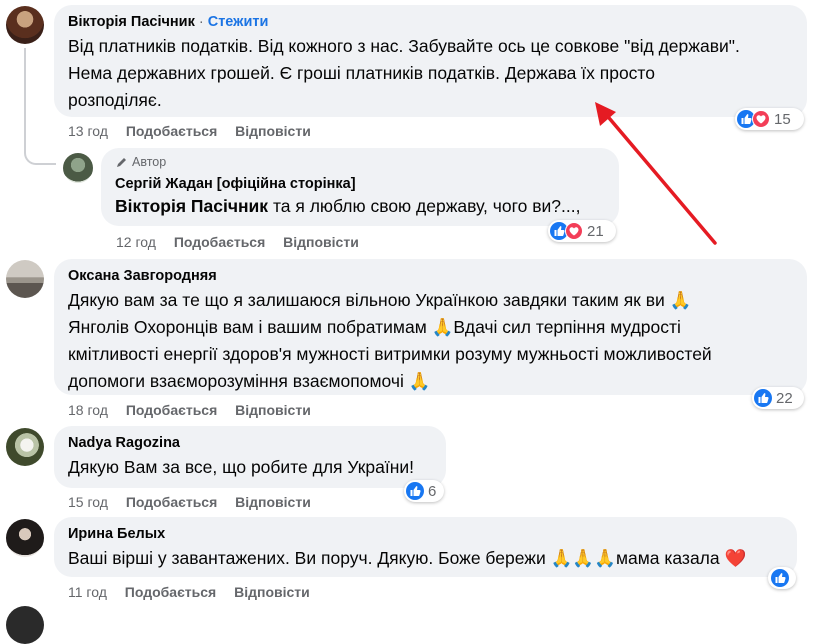 This screenshot has height=644, width=816. I want to click on reaction-summary, so click(782, 578).